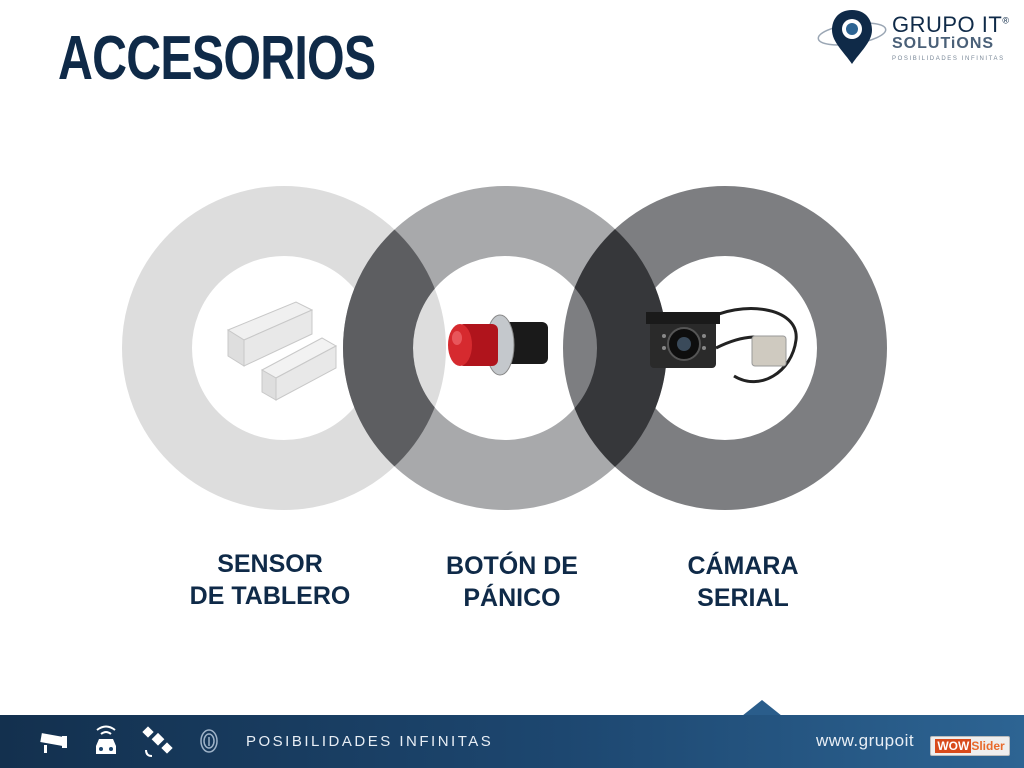  Describe the element at coordinates (106, 739) in the screenshot. I see `car-wifi-icon` at that location.